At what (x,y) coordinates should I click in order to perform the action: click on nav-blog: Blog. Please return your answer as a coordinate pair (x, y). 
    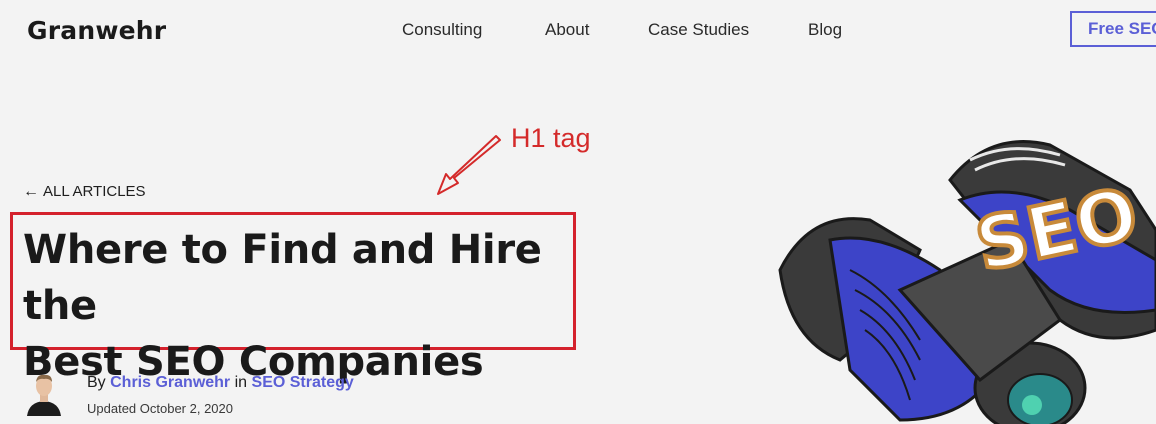
    Looking at the image, I should click on (825, 30).